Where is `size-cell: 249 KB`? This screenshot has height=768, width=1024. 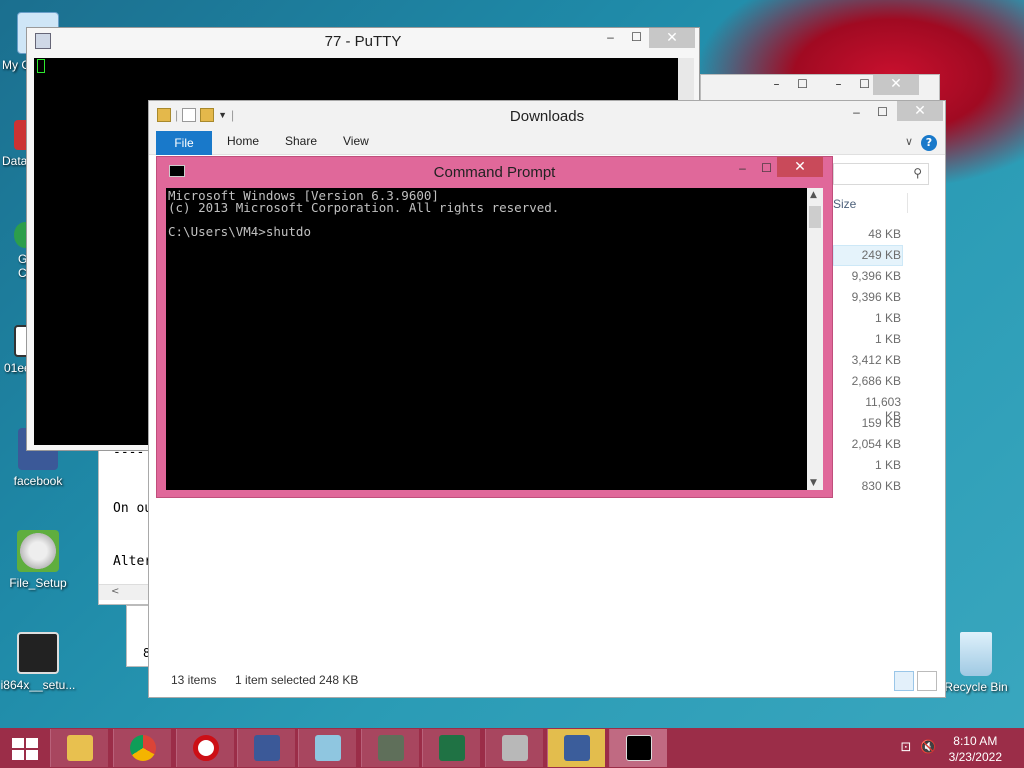
size-cell: 249 KB is located at coordinates (875, 255).